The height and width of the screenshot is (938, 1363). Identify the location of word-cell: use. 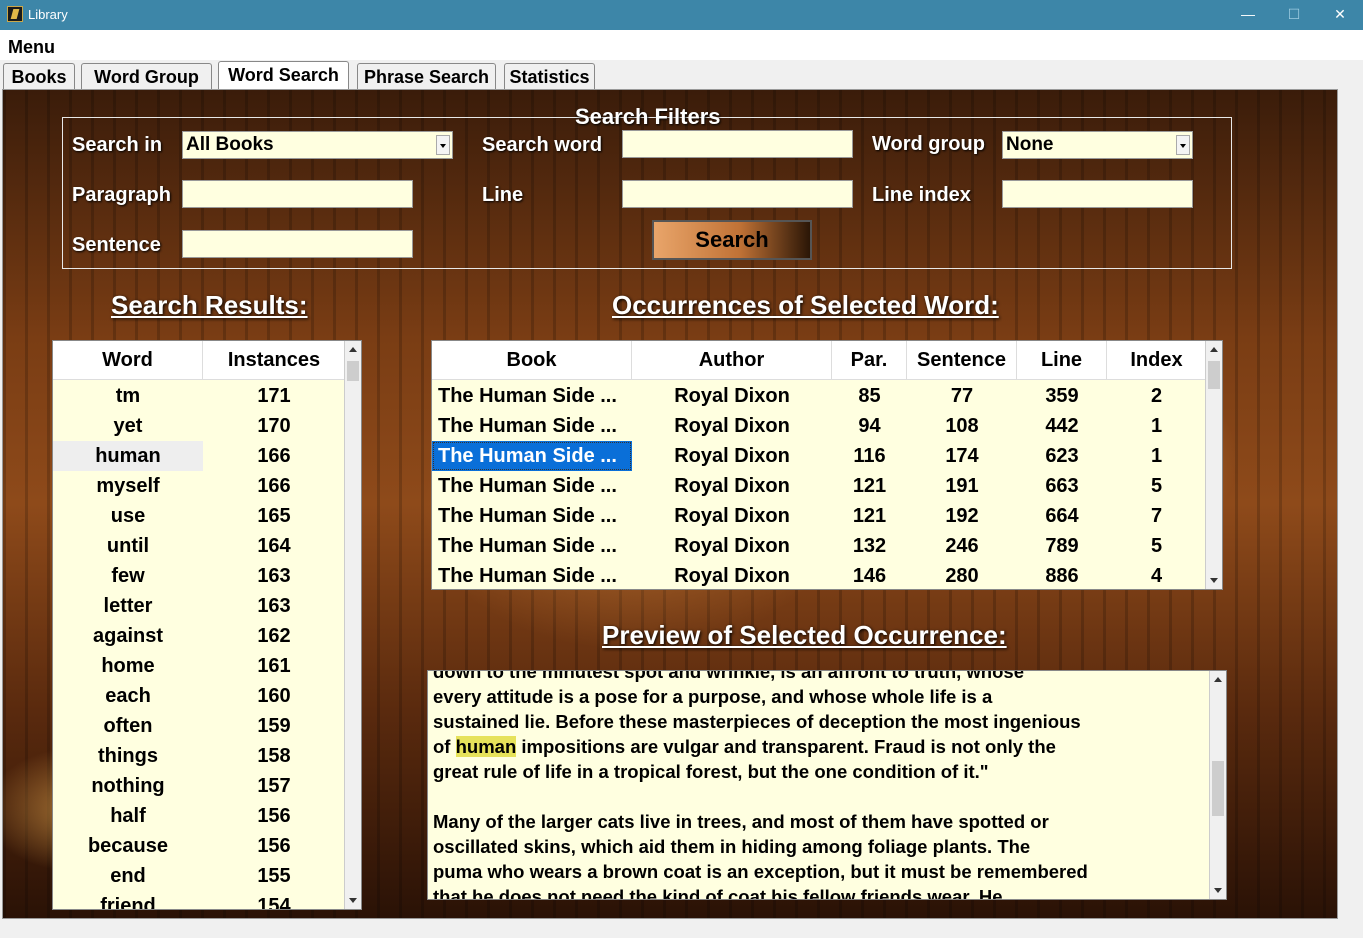
(128, 516).